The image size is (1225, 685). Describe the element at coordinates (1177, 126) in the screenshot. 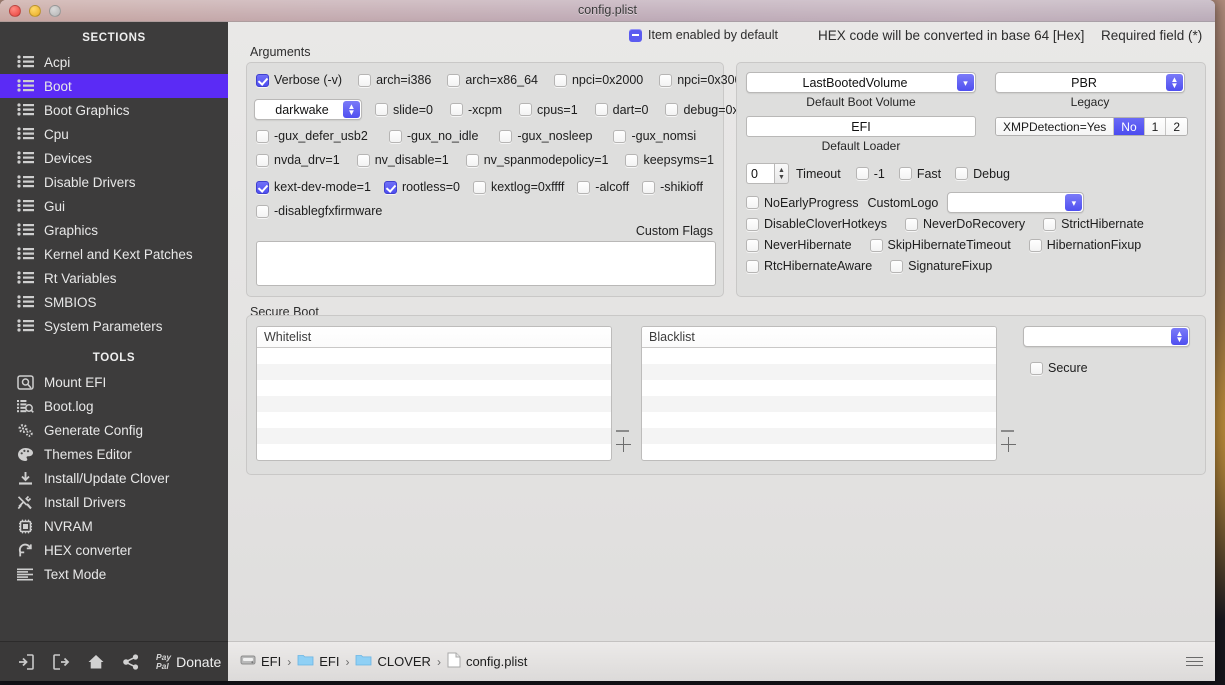

I see `xmp-option-2: 2` at that location.